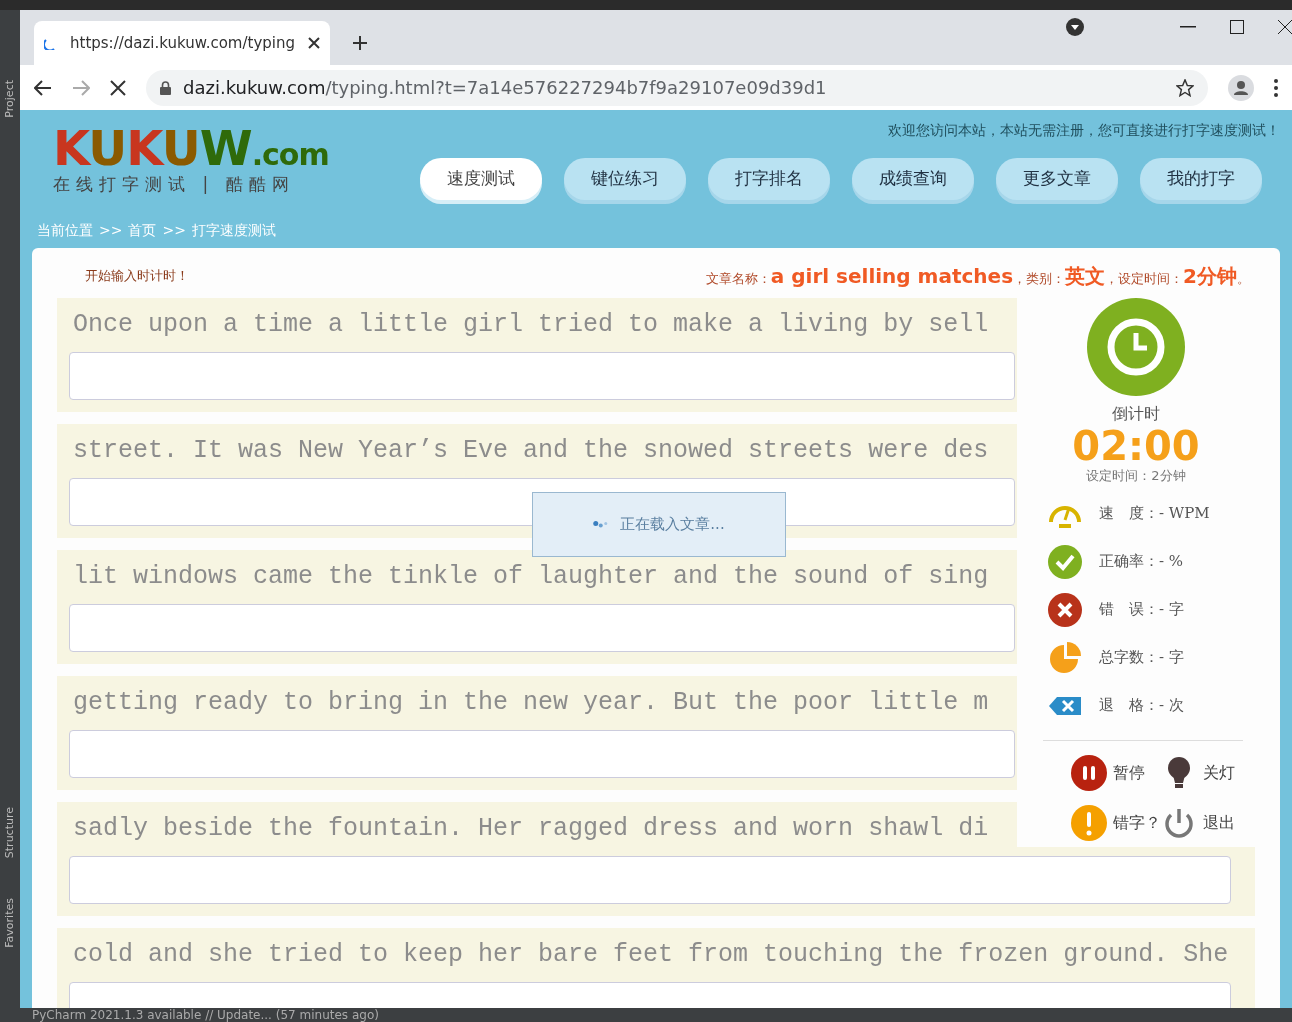 The height and width of the screenshot is (1022, 1292). What do you see at coordinates (1141, 562) in the screenshot?
I see `stat-text: 正确率：- %` at bounding box center [1141, 562].